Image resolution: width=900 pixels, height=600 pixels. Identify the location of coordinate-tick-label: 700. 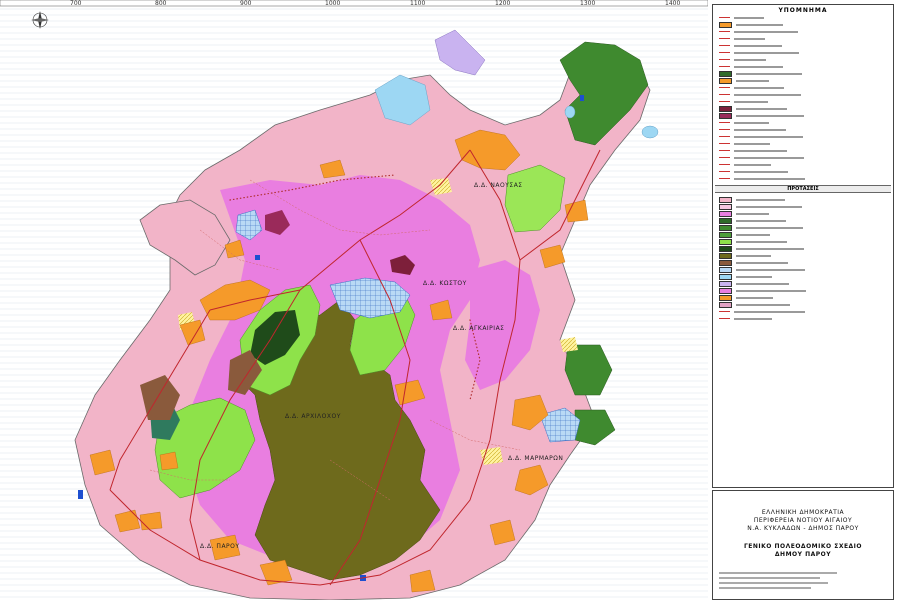
(76, 3).